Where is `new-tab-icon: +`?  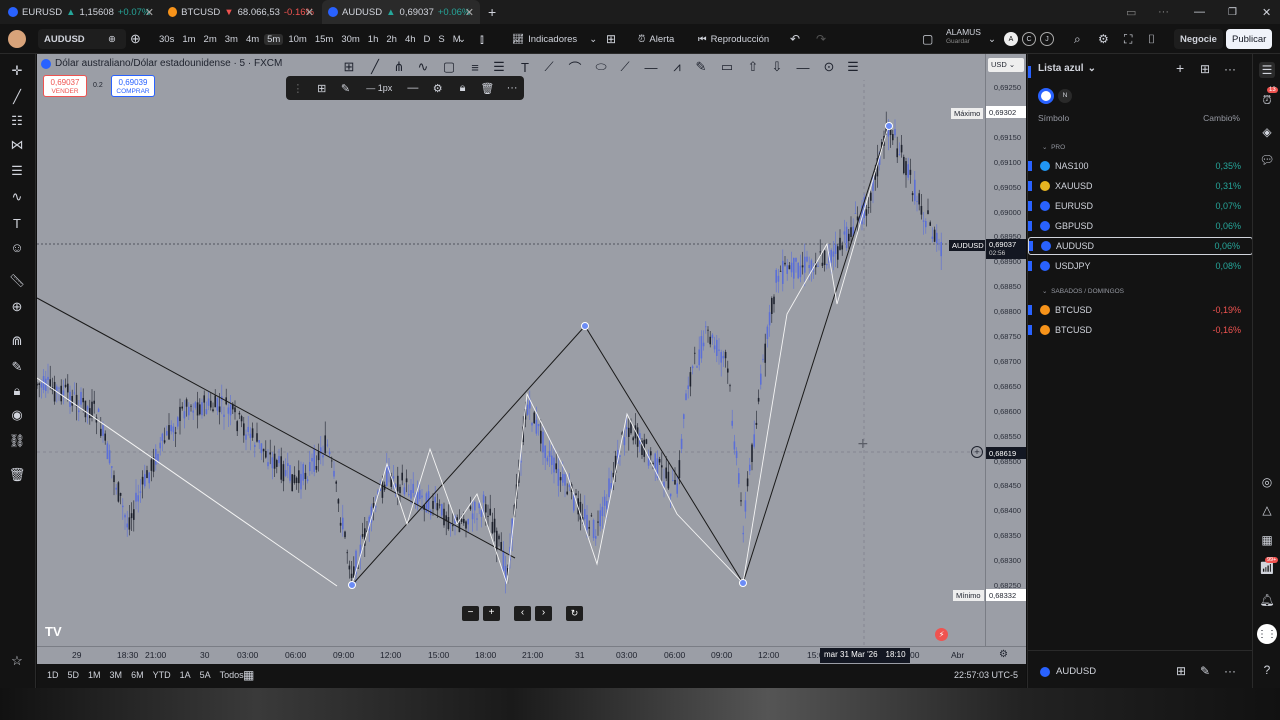 new-tab-icon: + is located at coordinates (490, 12).